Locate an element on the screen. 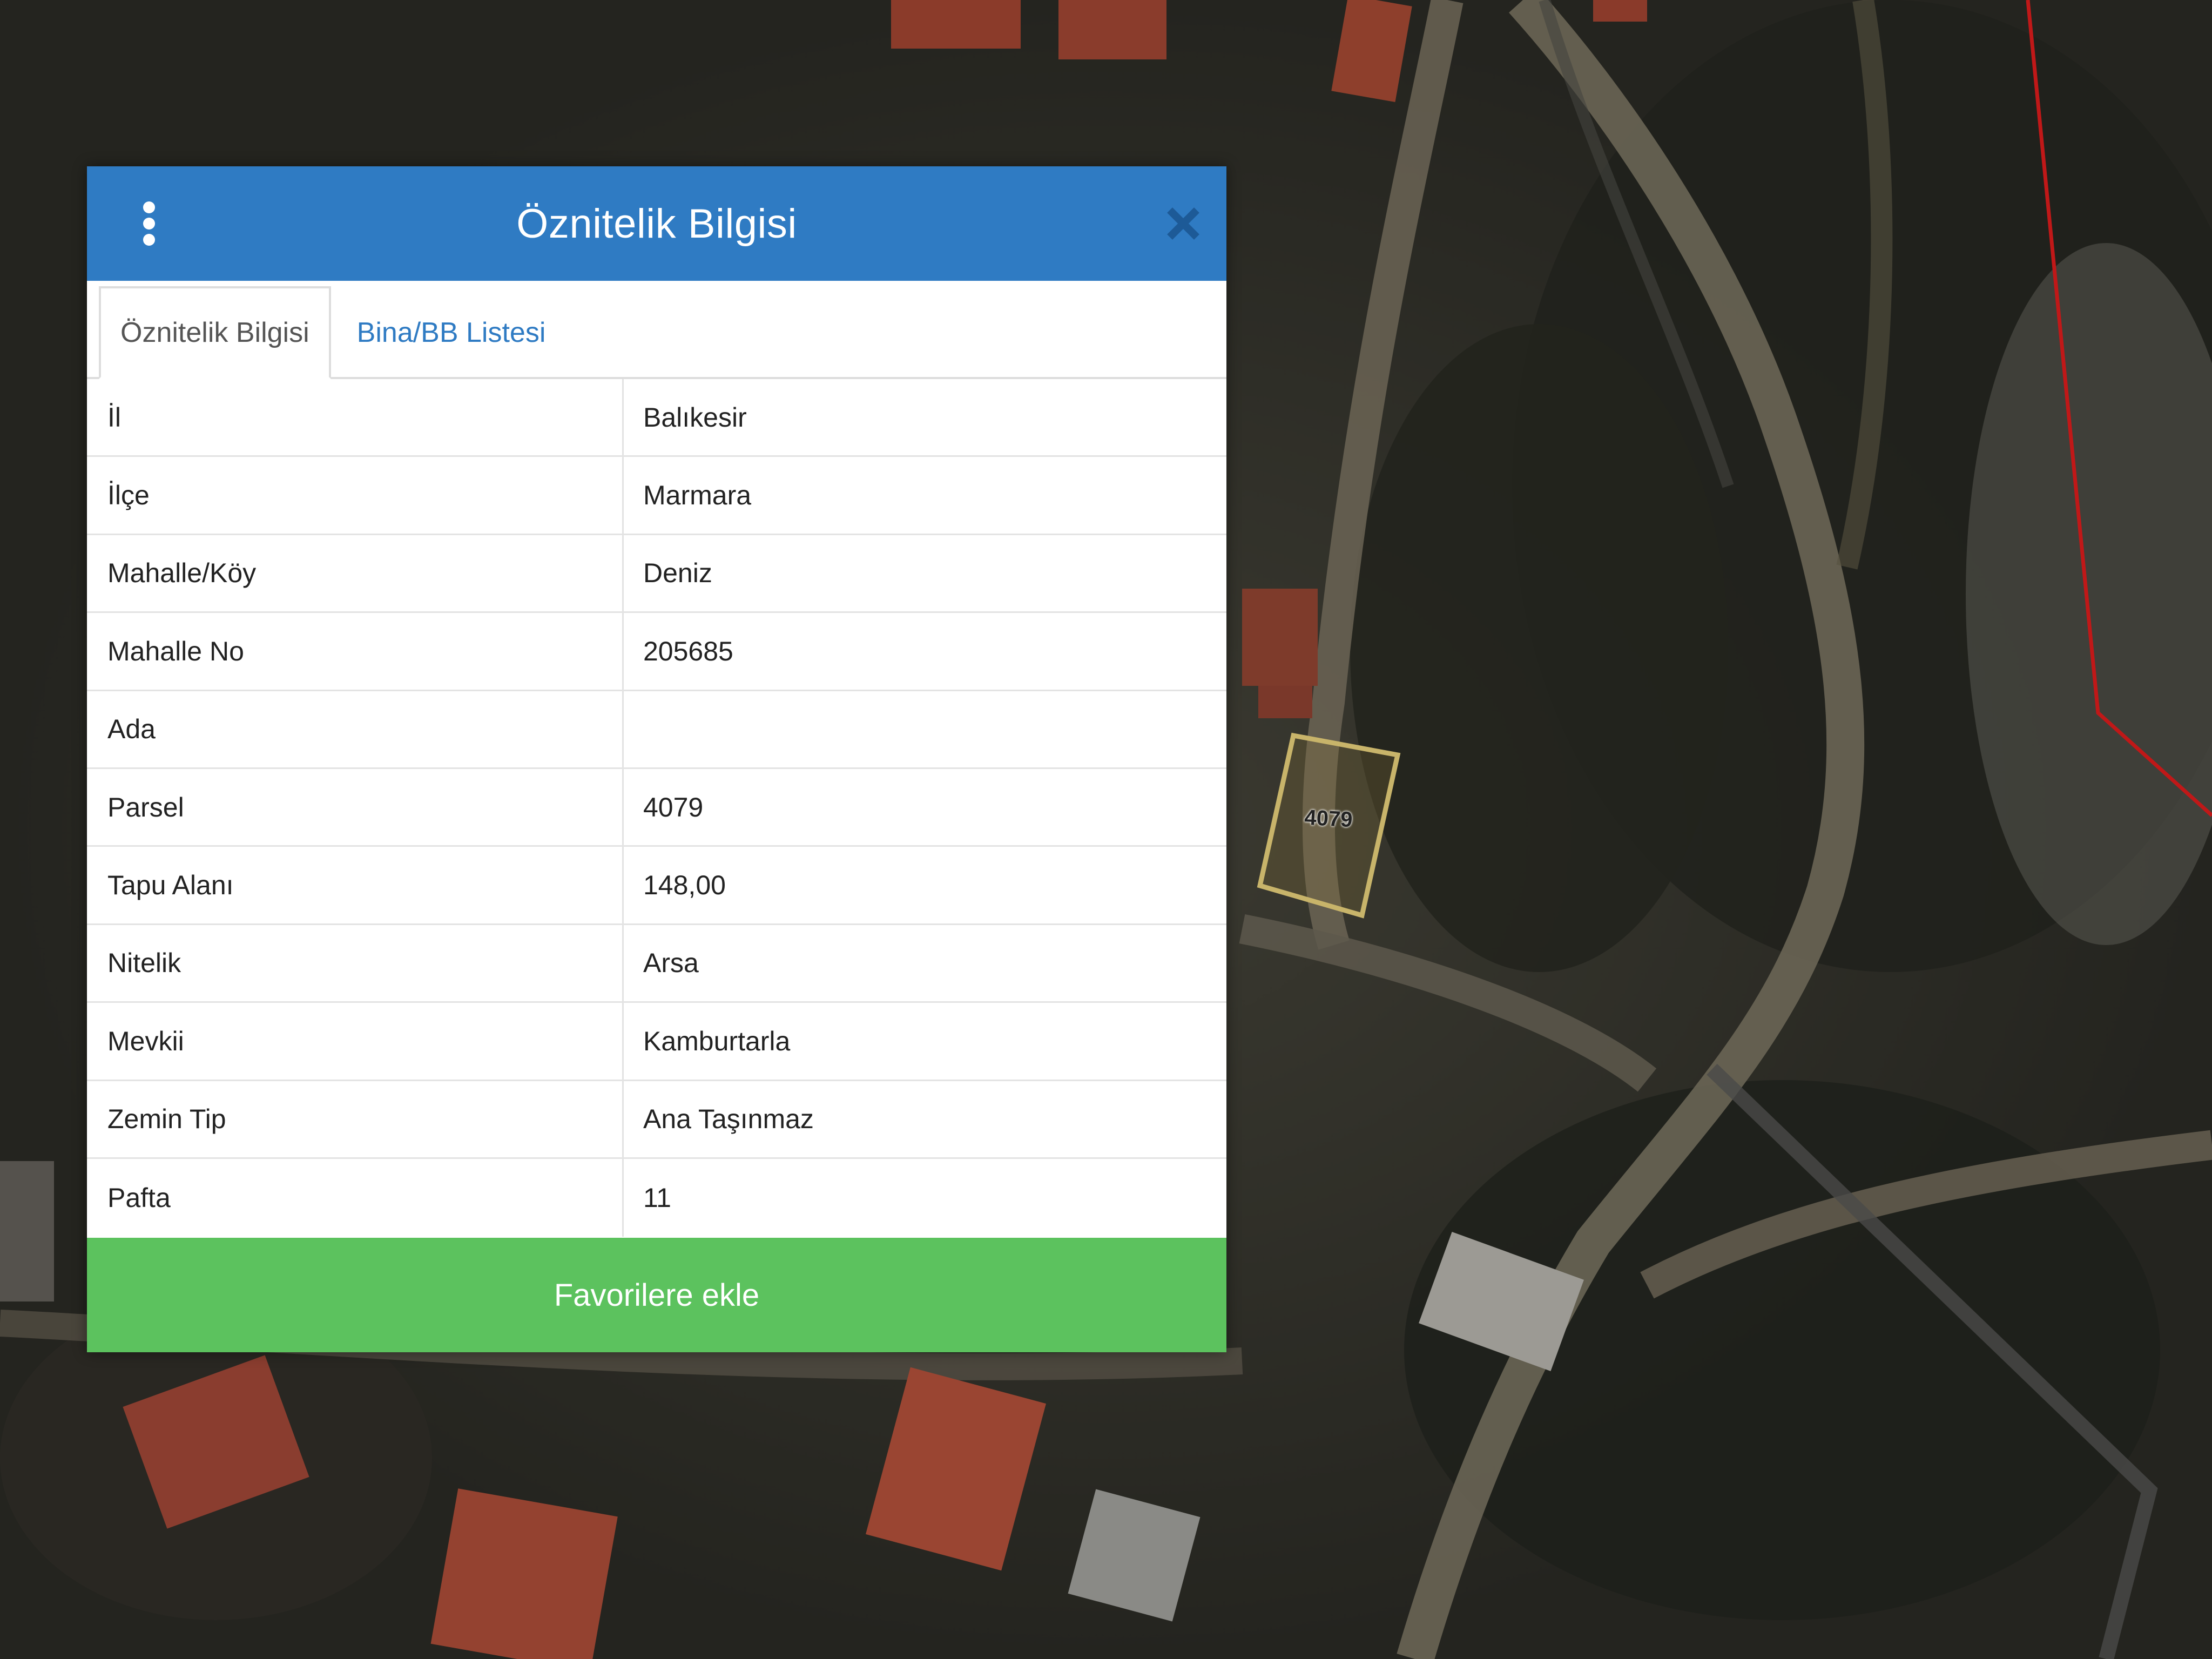 The width and height of the screenshot is (2212, 1659). table-row: İlçe Marmara is located at coordinates (656, 496).